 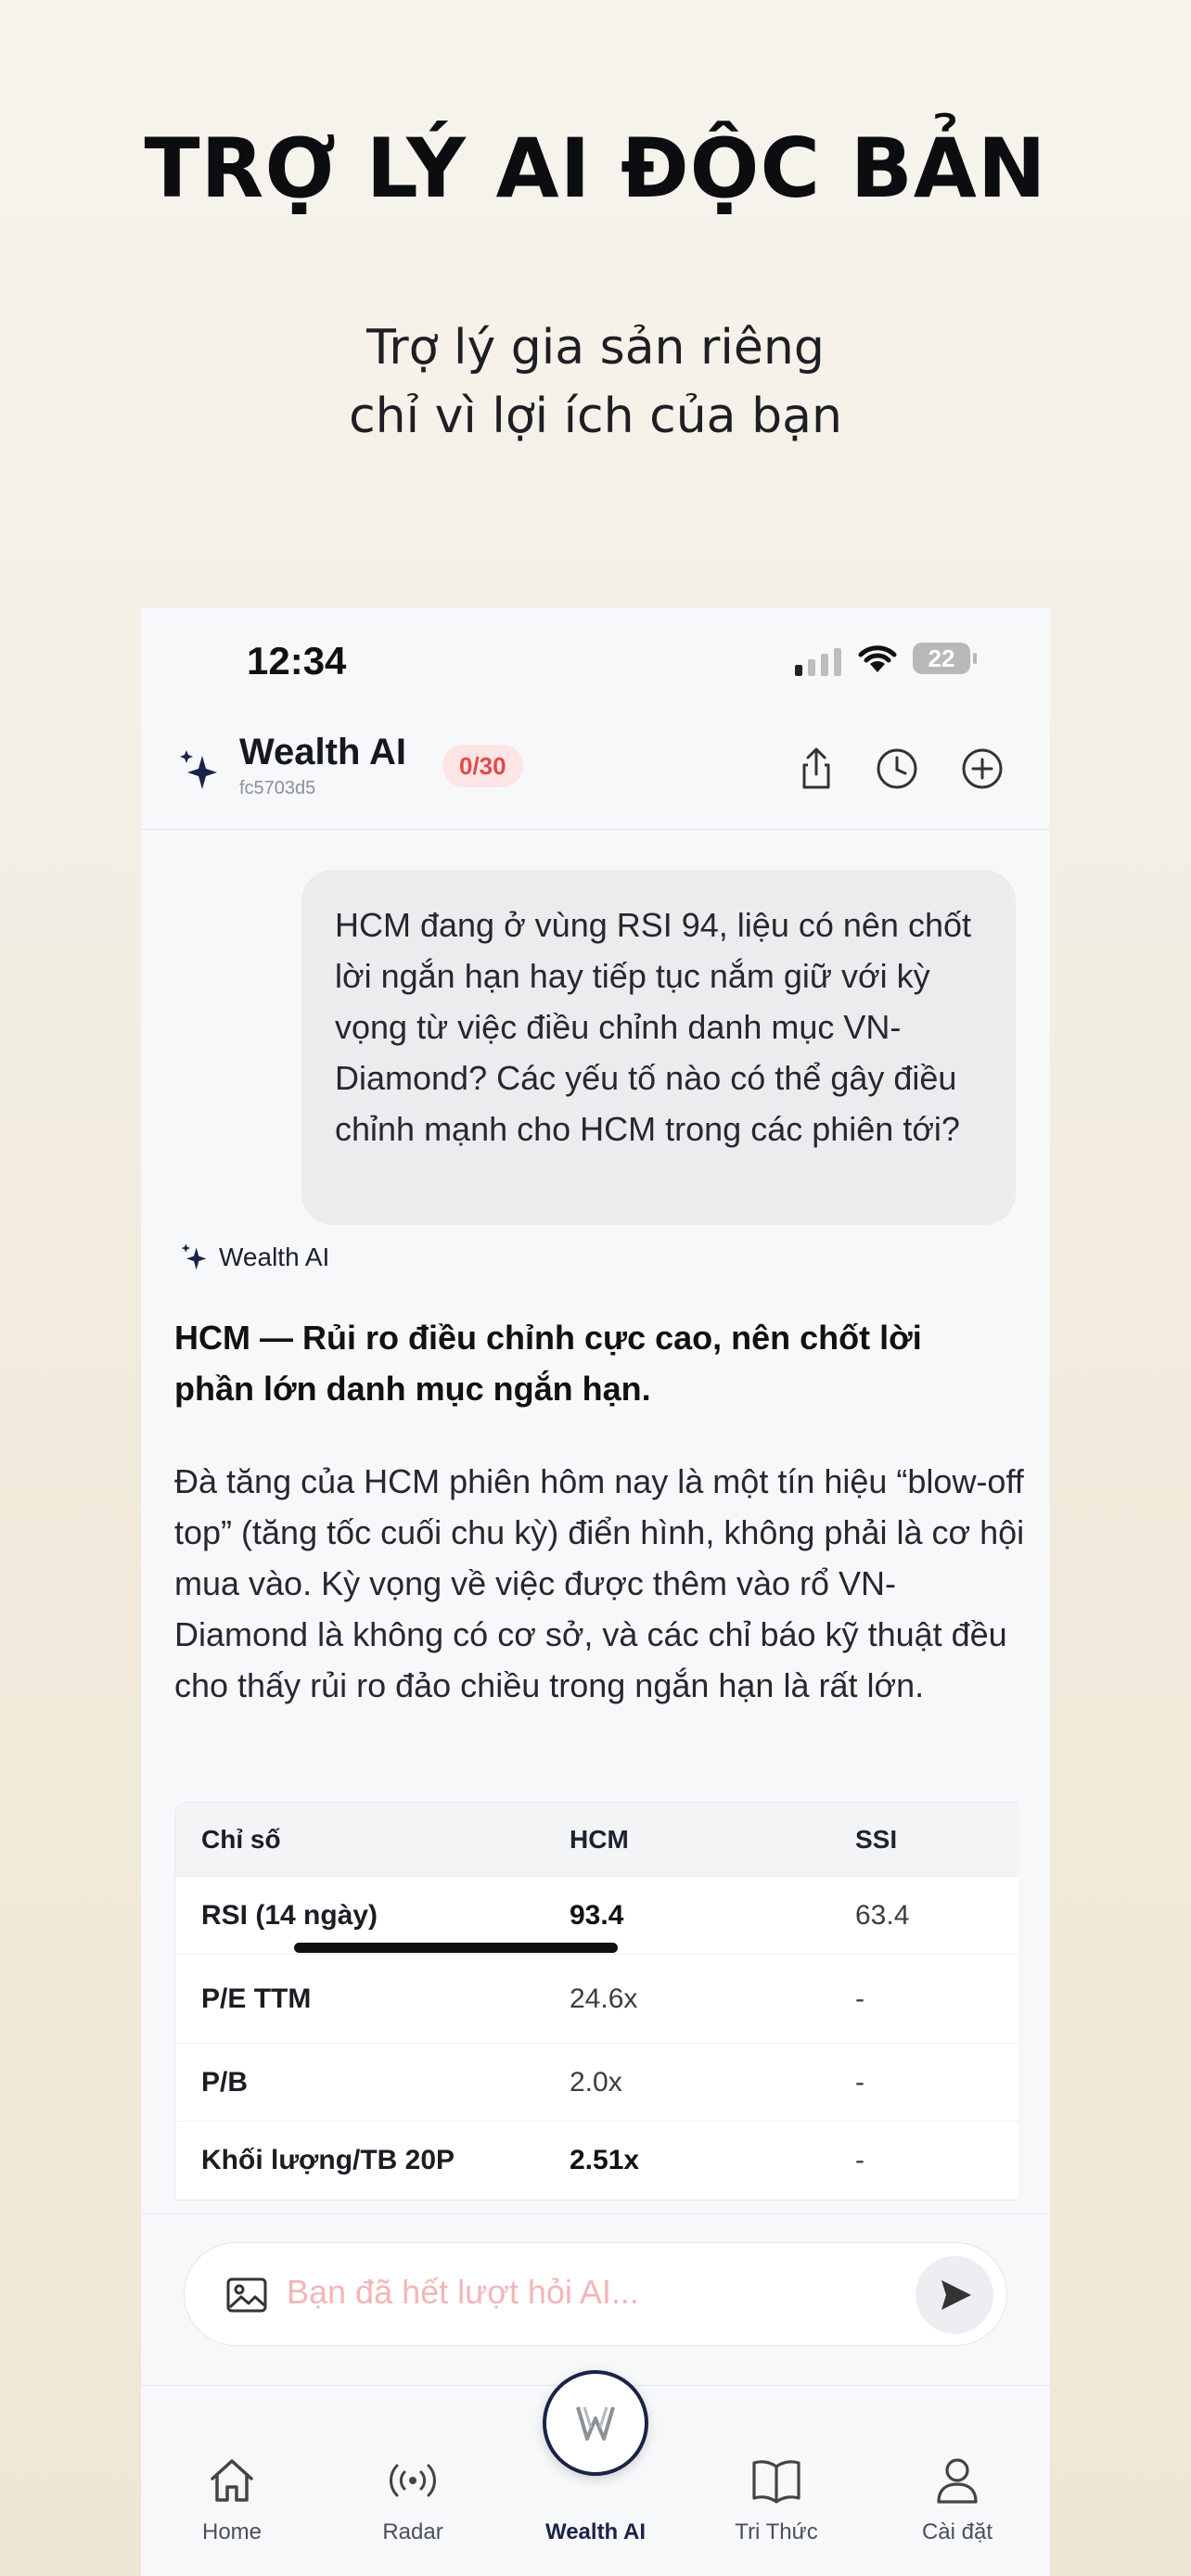 What do you see at coordinates (776, 2482) in the screenshot?
I see `book-icon` at bounding box center [776, 2482].